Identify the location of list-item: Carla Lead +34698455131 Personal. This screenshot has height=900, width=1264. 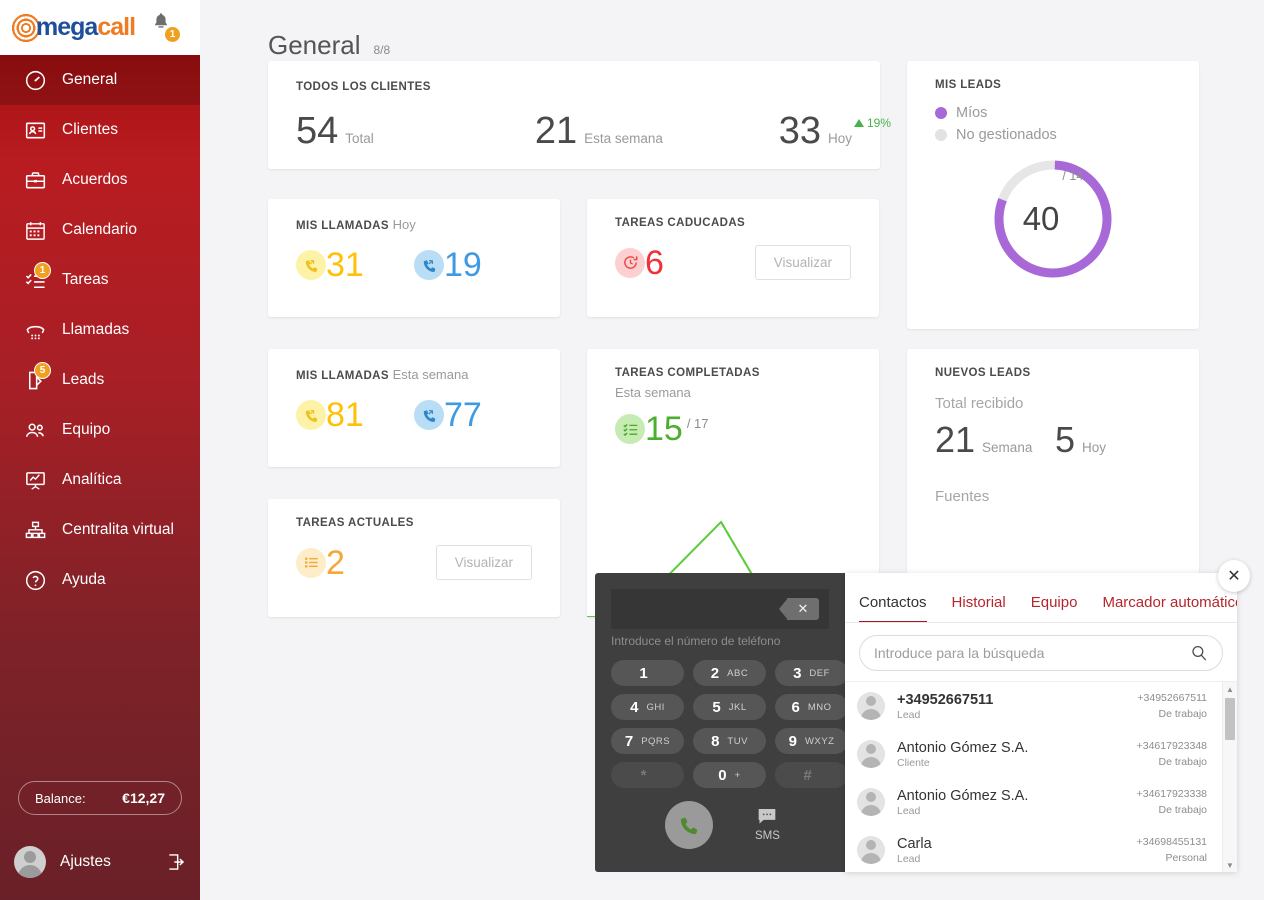
(1041, 849).